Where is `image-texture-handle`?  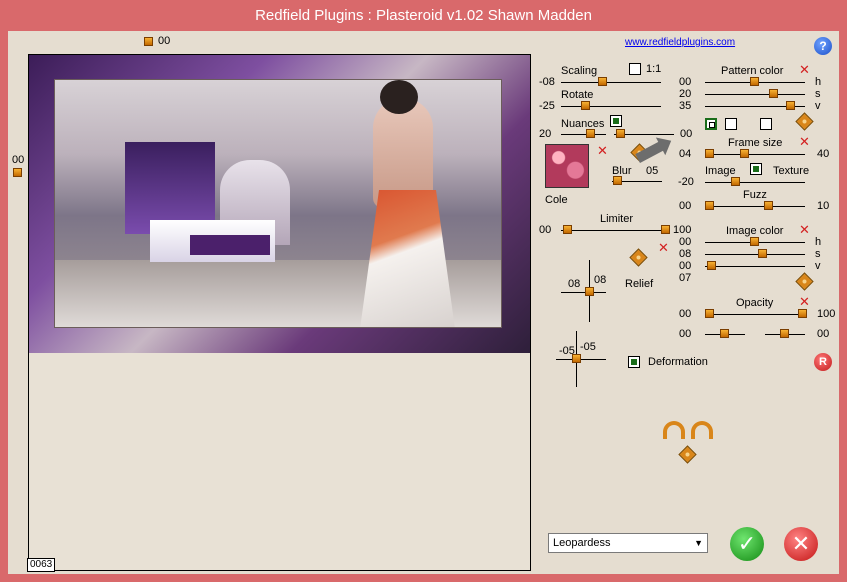
image-texture-handle is located at coordinates (735, 181).